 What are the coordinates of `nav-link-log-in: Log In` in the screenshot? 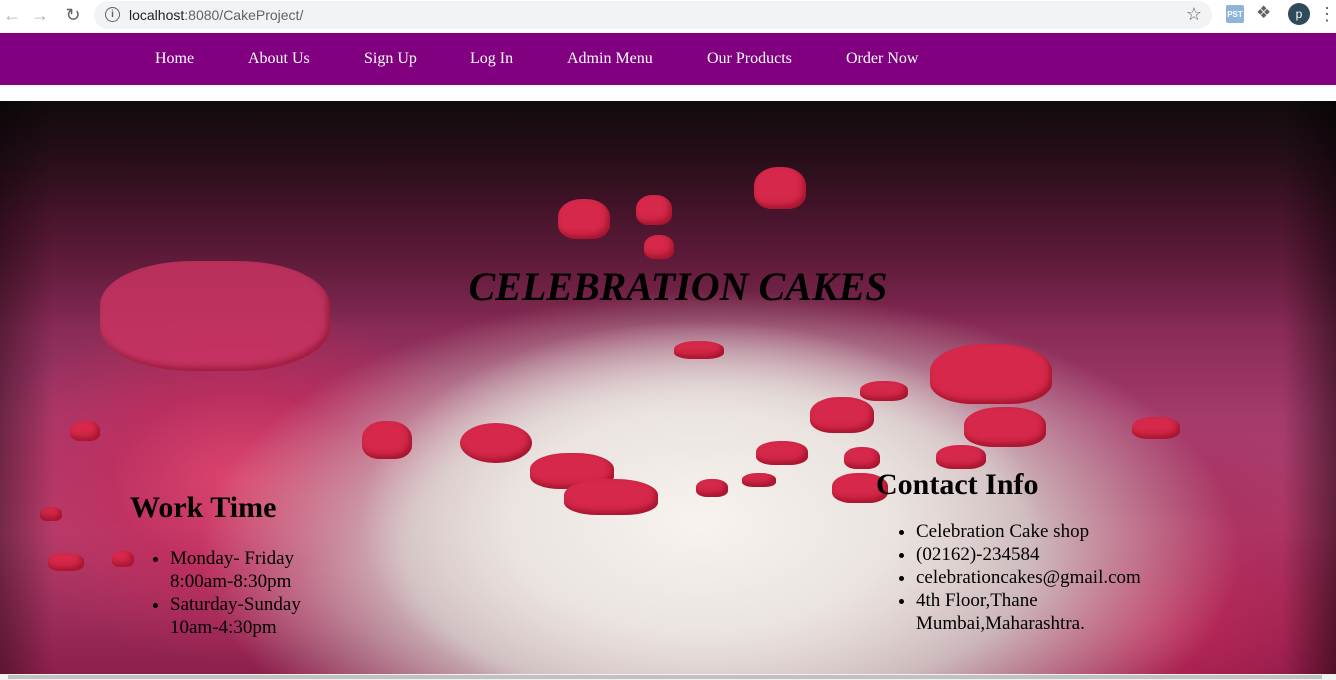 It's located at (491, 59).